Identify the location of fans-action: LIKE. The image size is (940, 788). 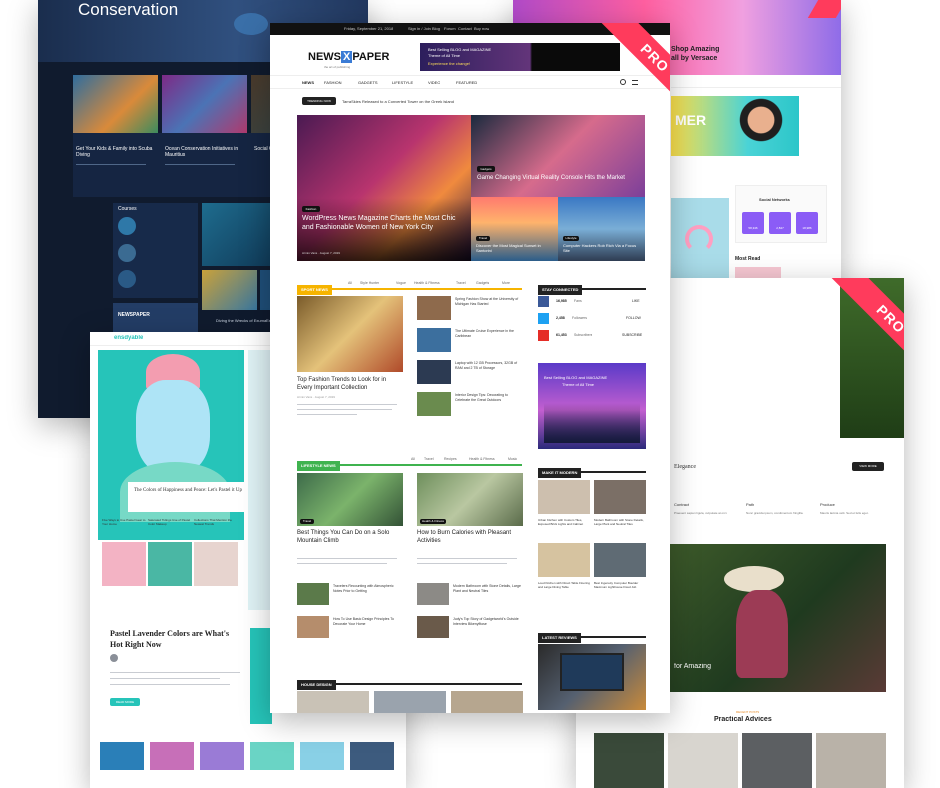
(636, 301).